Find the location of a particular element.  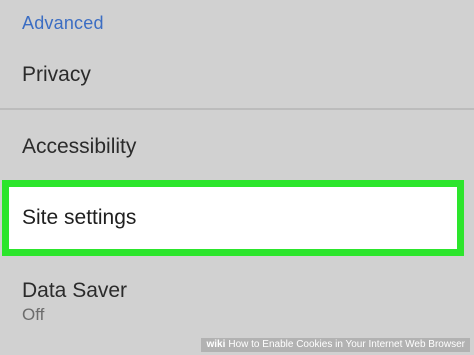

settings-item-label: Accessibility is located at coordinates (79, 146).